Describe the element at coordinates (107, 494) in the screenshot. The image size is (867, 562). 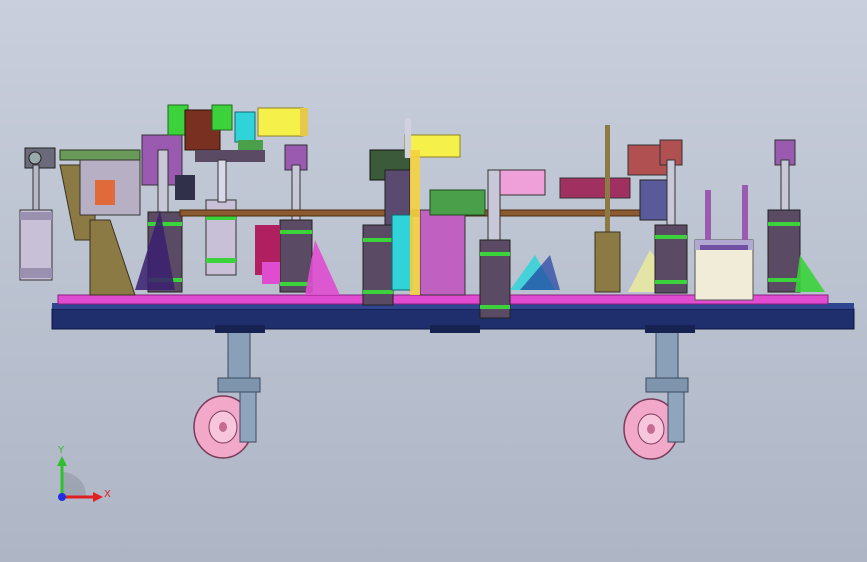
I see `x-axis-label: X` at that location.